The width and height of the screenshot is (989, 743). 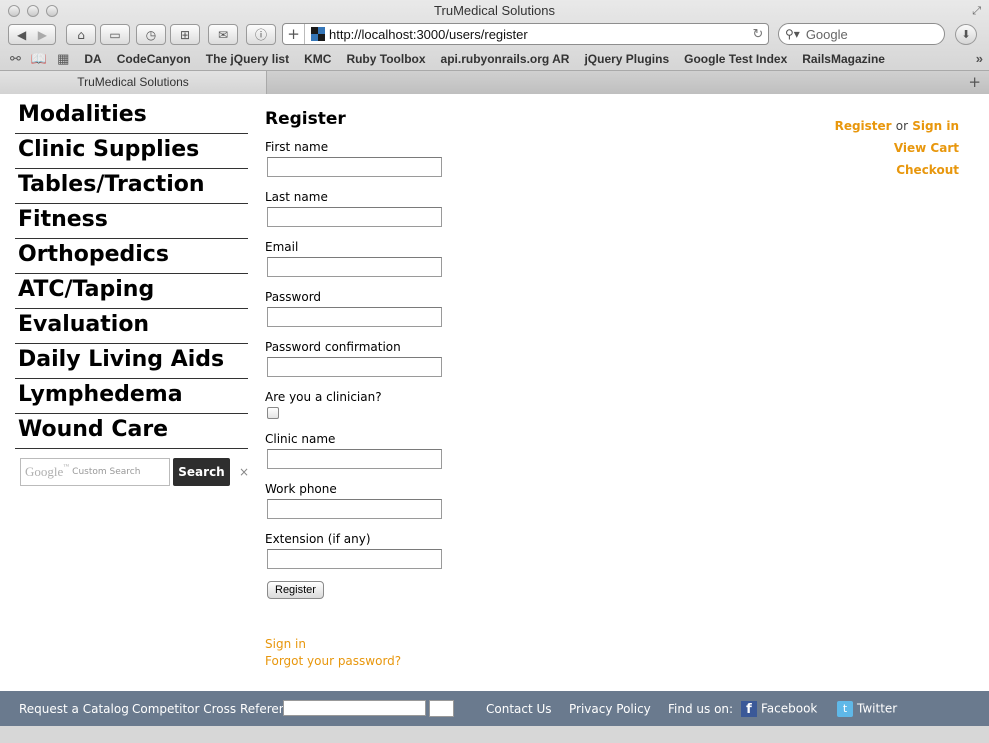 I want to click on last-name-field, so click(x=354, y=217).